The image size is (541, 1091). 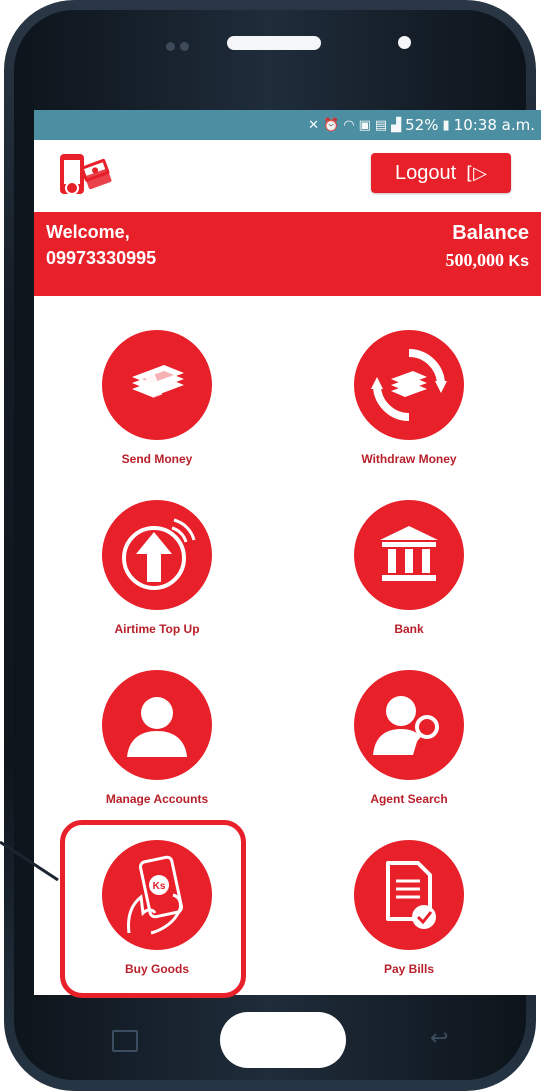 What do you see at coordinates (409, 969) in the screenshot?
I see `pay-bills-label: Pay Bills` at bounding box center [409, 969].